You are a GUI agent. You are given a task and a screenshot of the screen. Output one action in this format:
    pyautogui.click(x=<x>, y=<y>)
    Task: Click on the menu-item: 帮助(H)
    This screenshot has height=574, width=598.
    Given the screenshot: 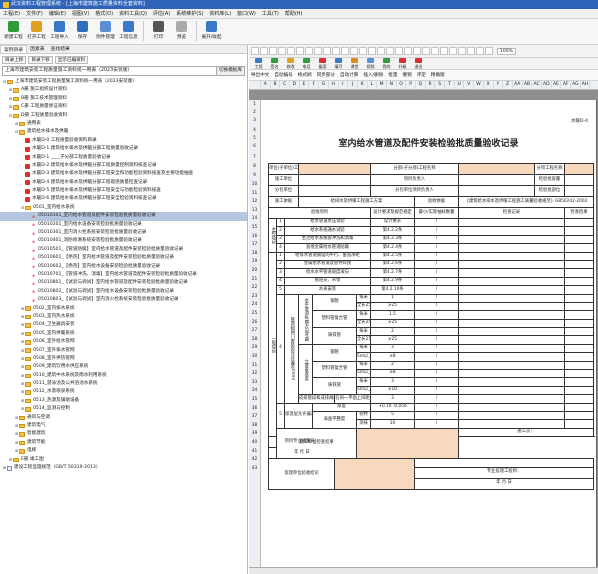 What is the action you would take?
    pyautogui.click(x=294, y=13)
    